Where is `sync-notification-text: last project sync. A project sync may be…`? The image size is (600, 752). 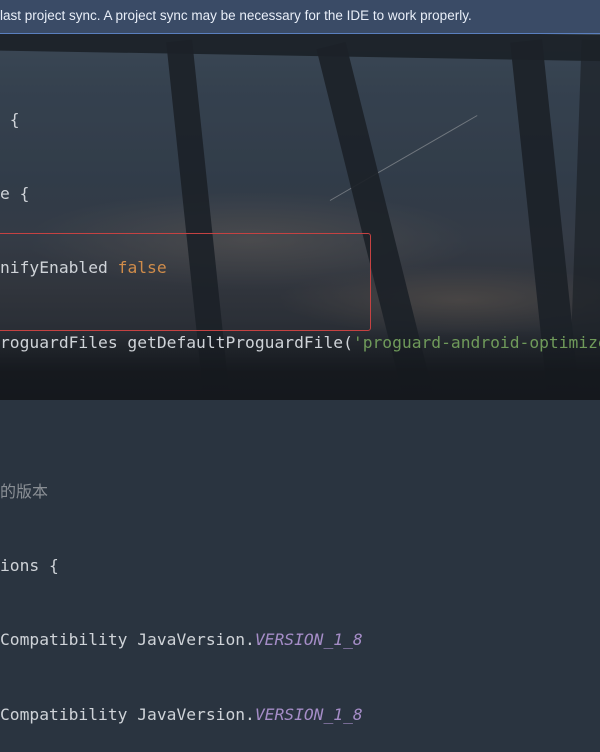
sync-notification-text: last project sync. A project sync may be… is located at coordinates (236, 15).